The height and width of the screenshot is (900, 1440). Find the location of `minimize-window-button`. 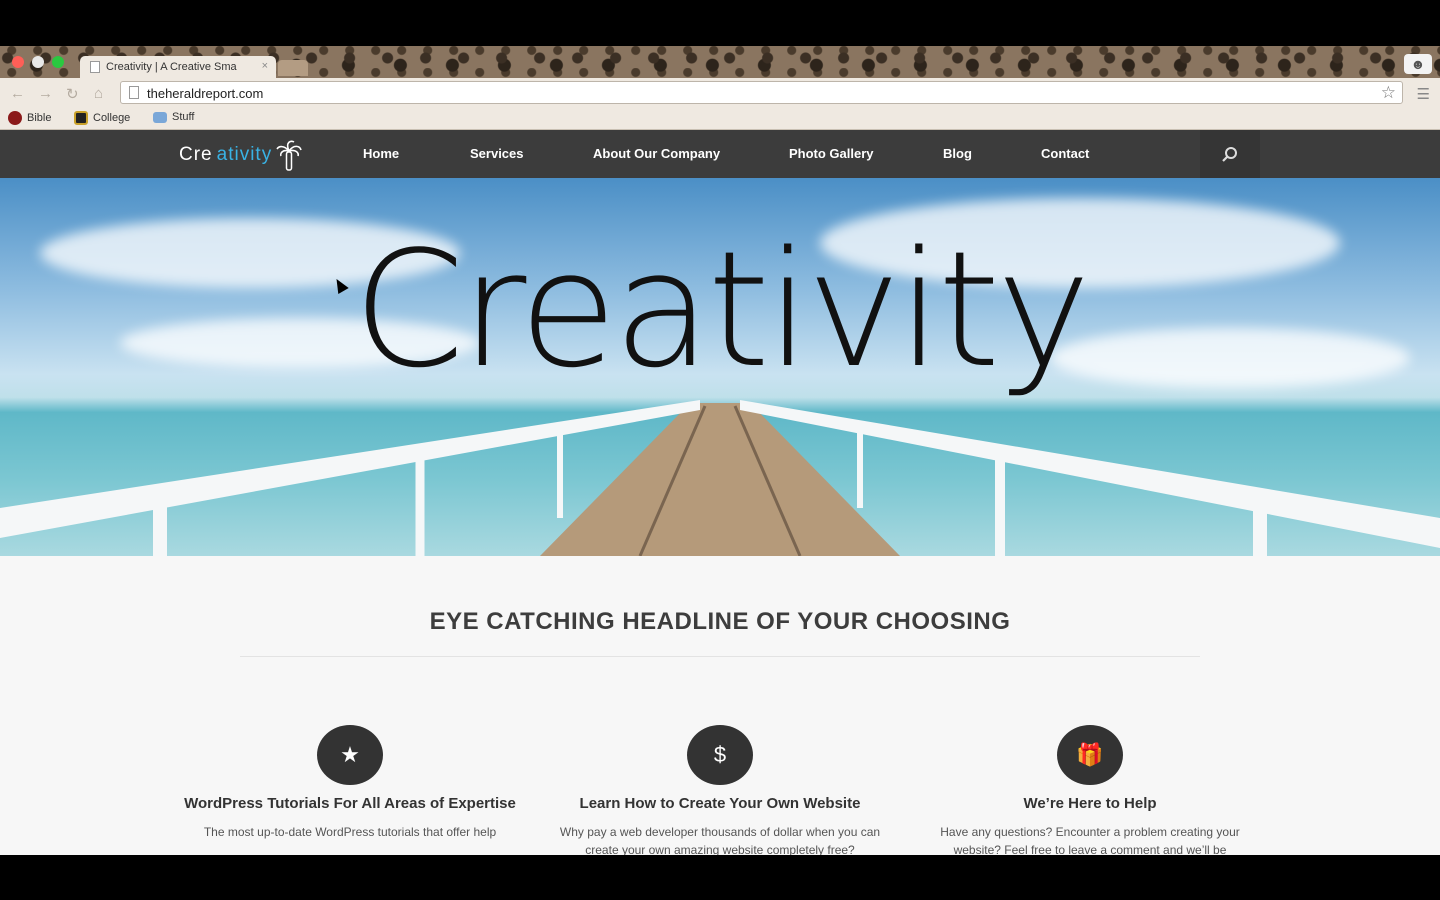

minimize-window-button is located at coordinates (38, 62).